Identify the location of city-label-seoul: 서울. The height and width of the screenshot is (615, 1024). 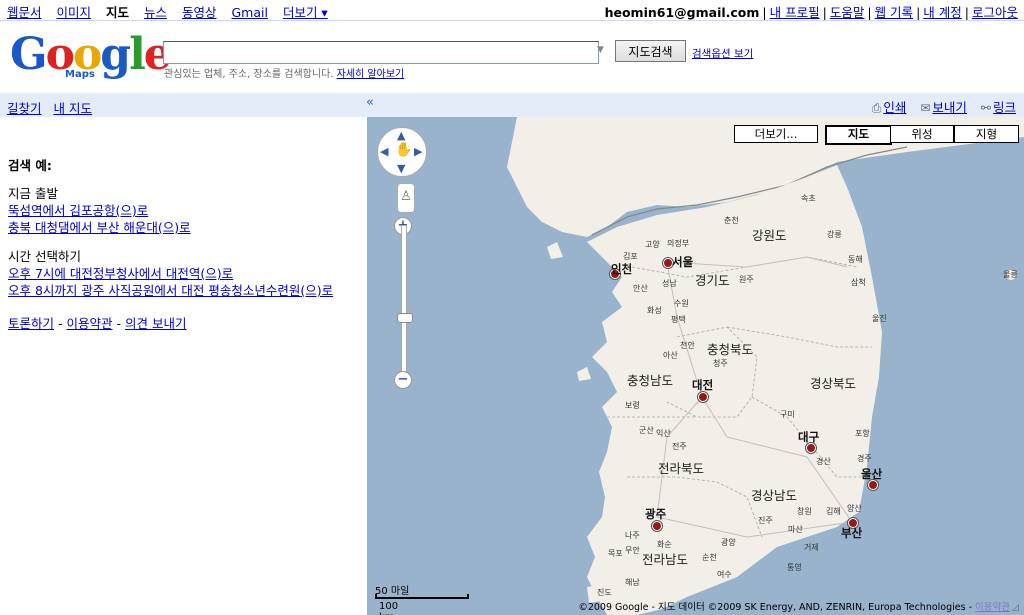
(682, 262).